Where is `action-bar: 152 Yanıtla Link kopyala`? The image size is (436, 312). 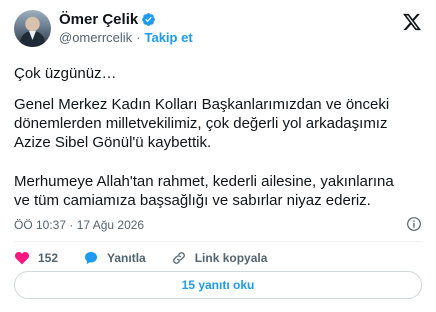
action-bar: 152 Yanıtla Link kopyala is located at coordinates (153, 258).